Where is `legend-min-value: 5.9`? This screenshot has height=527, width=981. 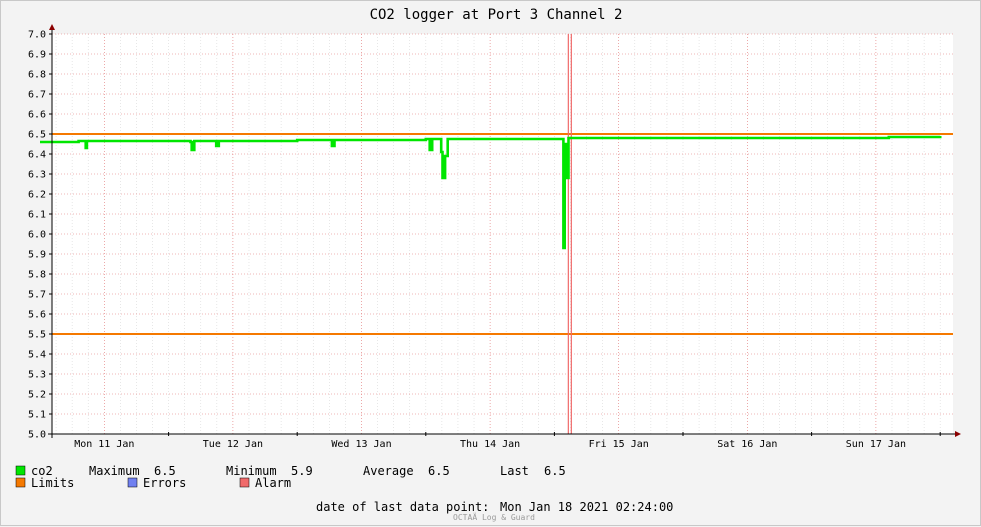 legend-min-value: 5.9 is located at coordinates (302, 471).